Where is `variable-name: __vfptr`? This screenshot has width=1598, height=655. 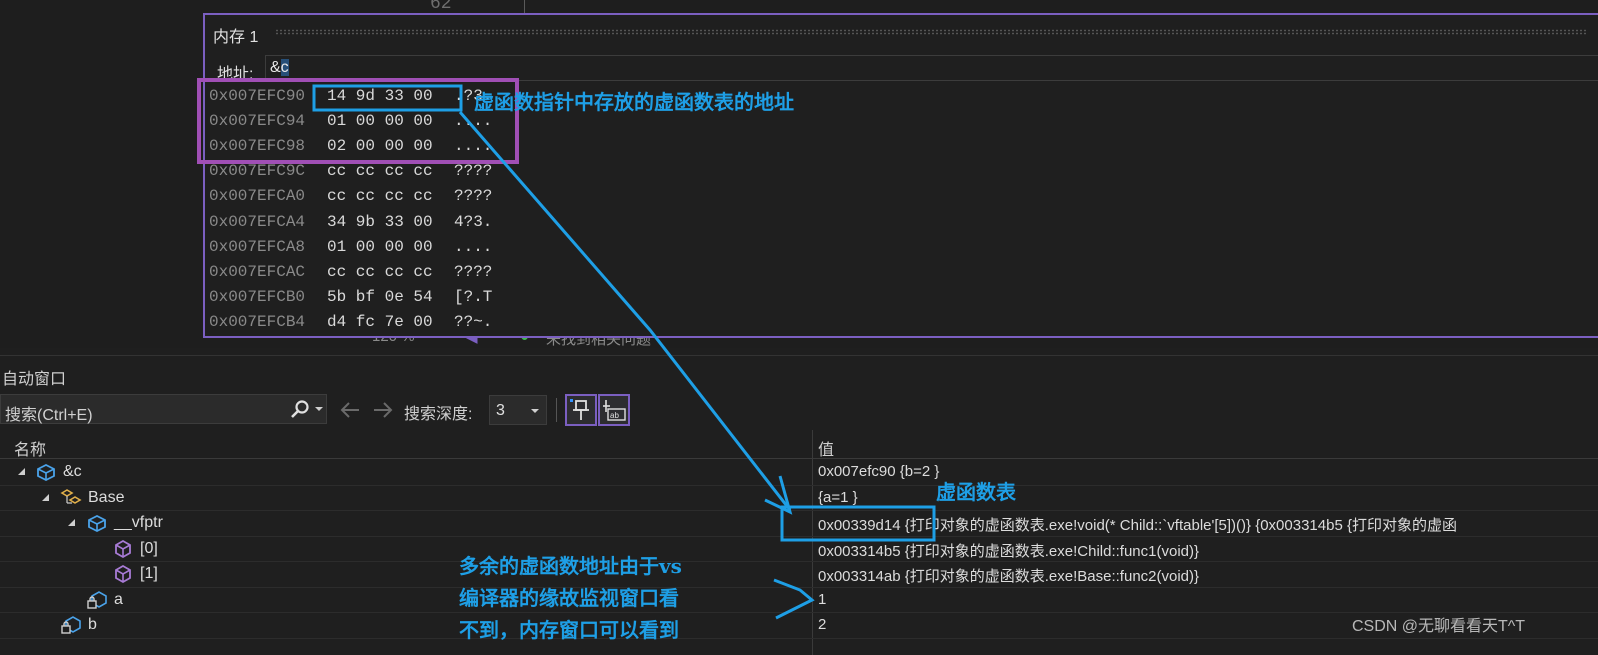 variable-name: __vfptr is located at coordinates (138, 522).